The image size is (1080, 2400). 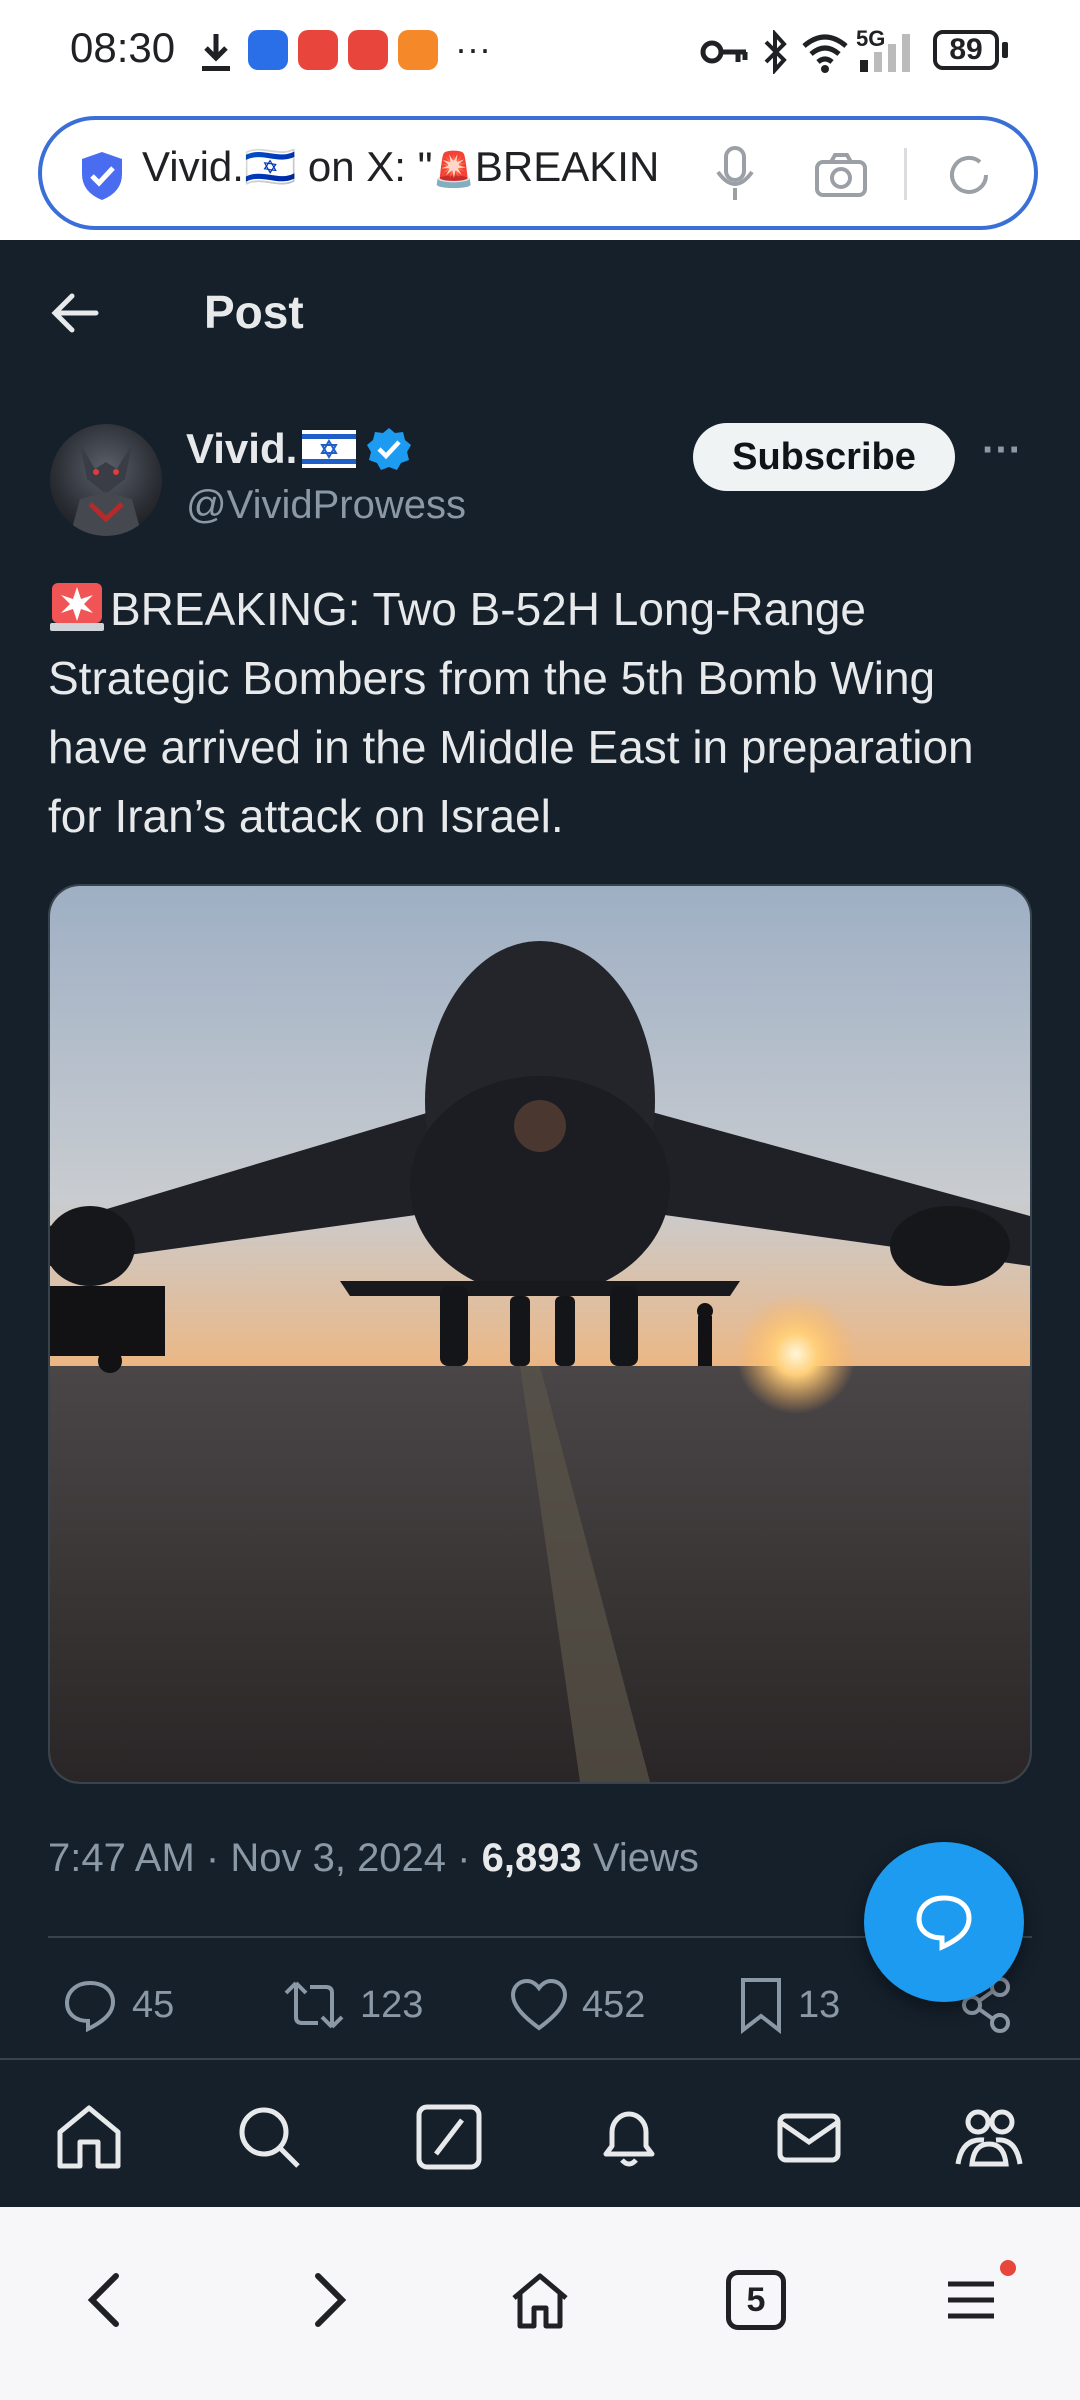 What do you see at coordinates (77, 605) in the screenshot?
I see `siren-emoji-icon` at bounding box center [77, 605].